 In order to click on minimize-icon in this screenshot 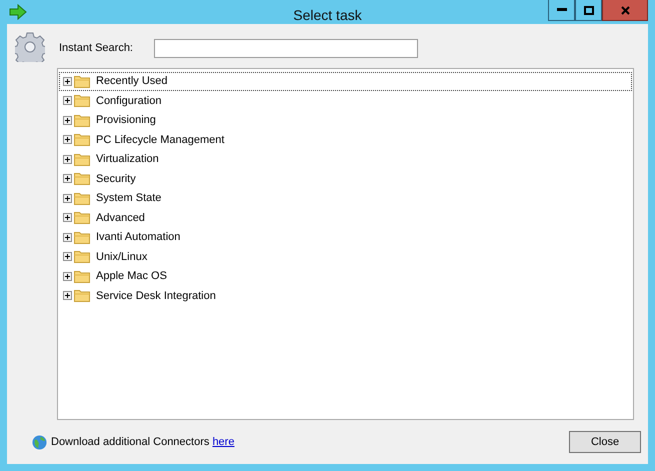, I will do `click(561, 10)`.